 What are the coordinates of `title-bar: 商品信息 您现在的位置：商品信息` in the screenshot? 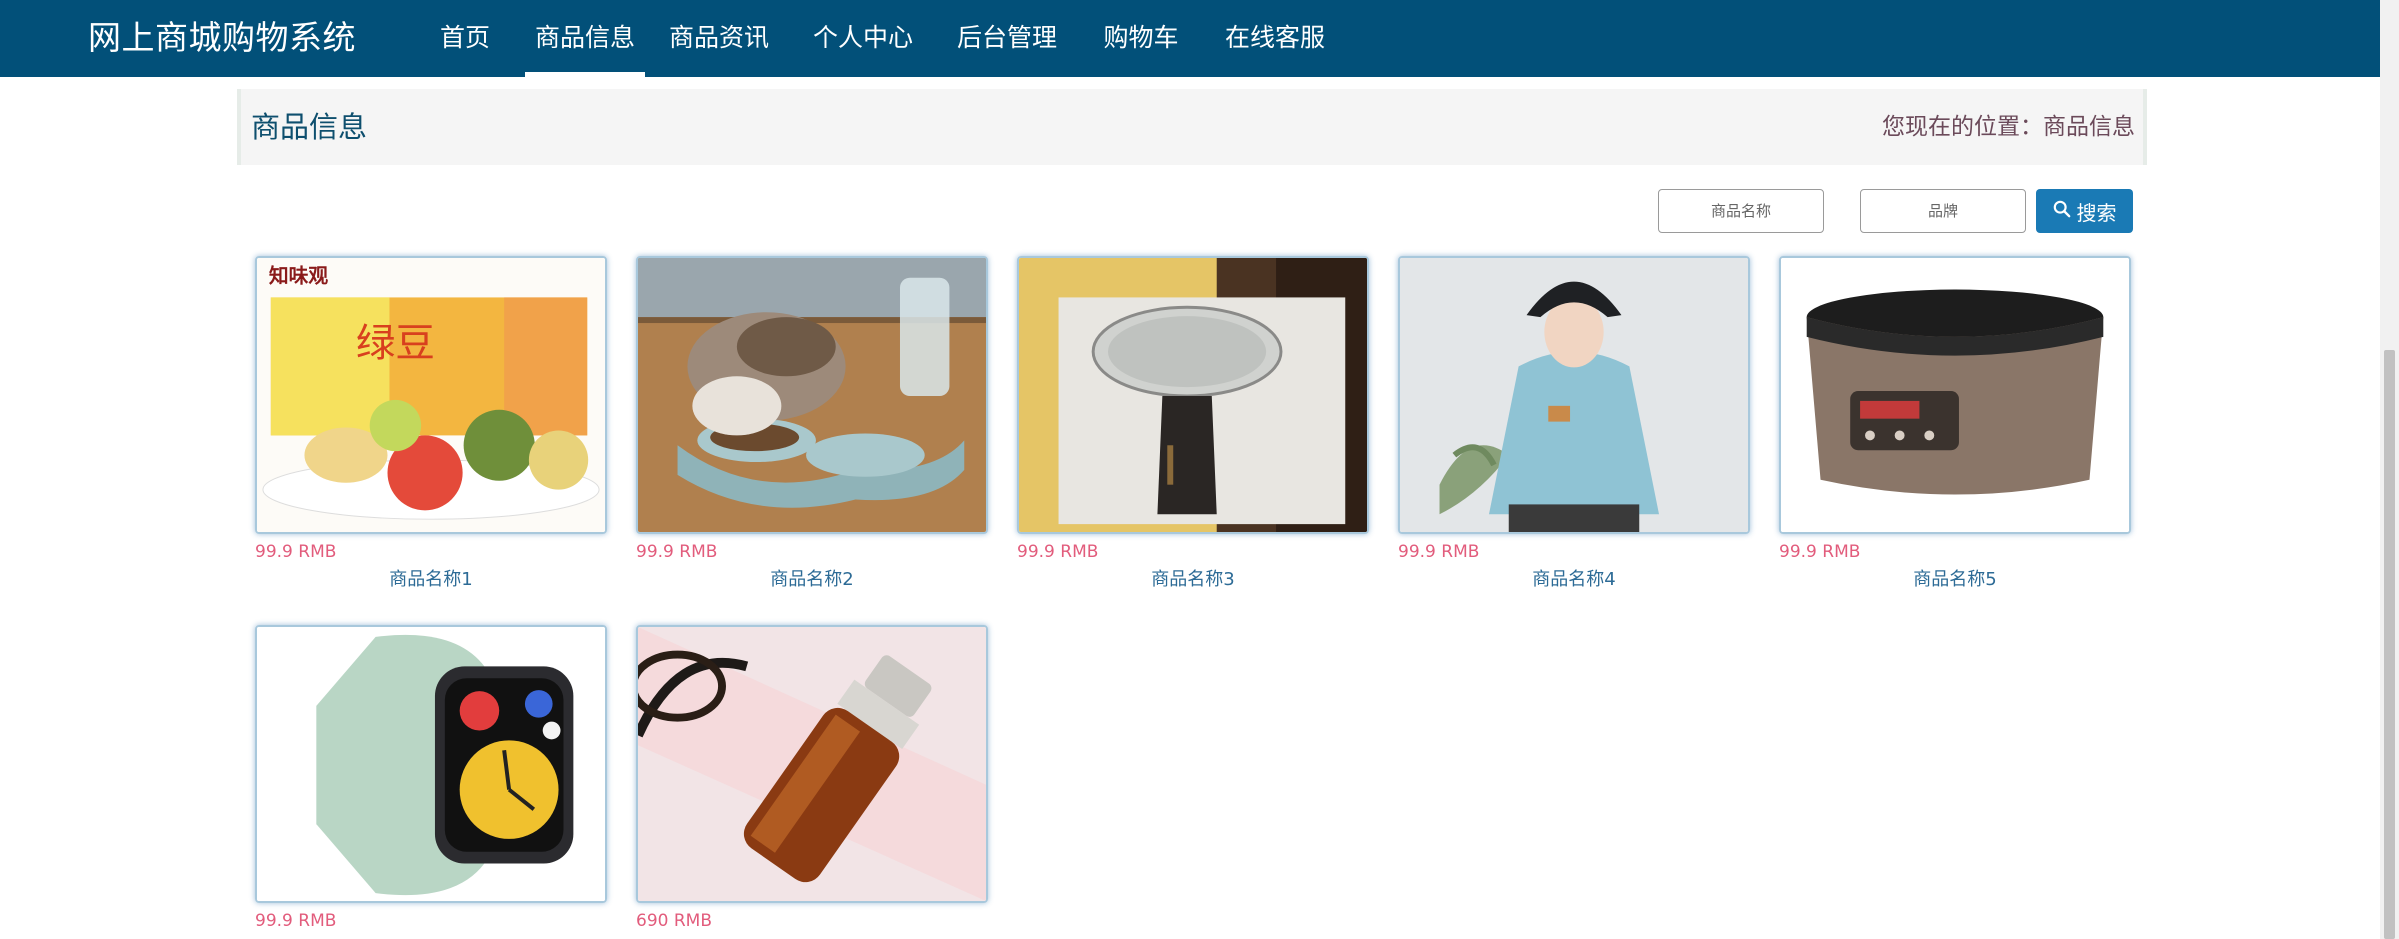 It's located at (1192, 127).